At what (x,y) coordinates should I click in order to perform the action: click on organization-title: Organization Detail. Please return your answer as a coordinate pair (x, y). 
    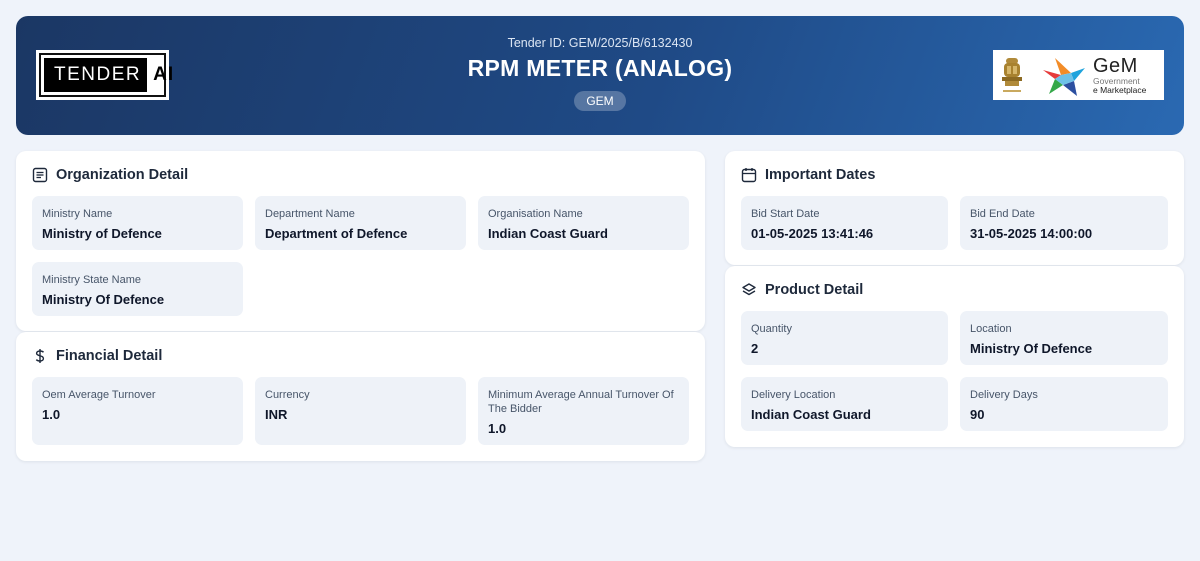
    Looking at the image, I should click on (110, 175).